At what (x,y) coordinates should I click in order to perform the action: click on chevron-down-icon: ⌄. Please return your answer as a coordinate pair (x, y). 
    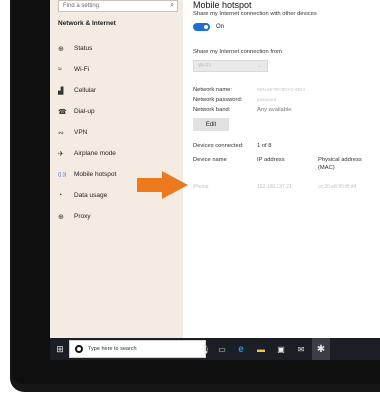
    Looking at the image, I should click on (259, 66).